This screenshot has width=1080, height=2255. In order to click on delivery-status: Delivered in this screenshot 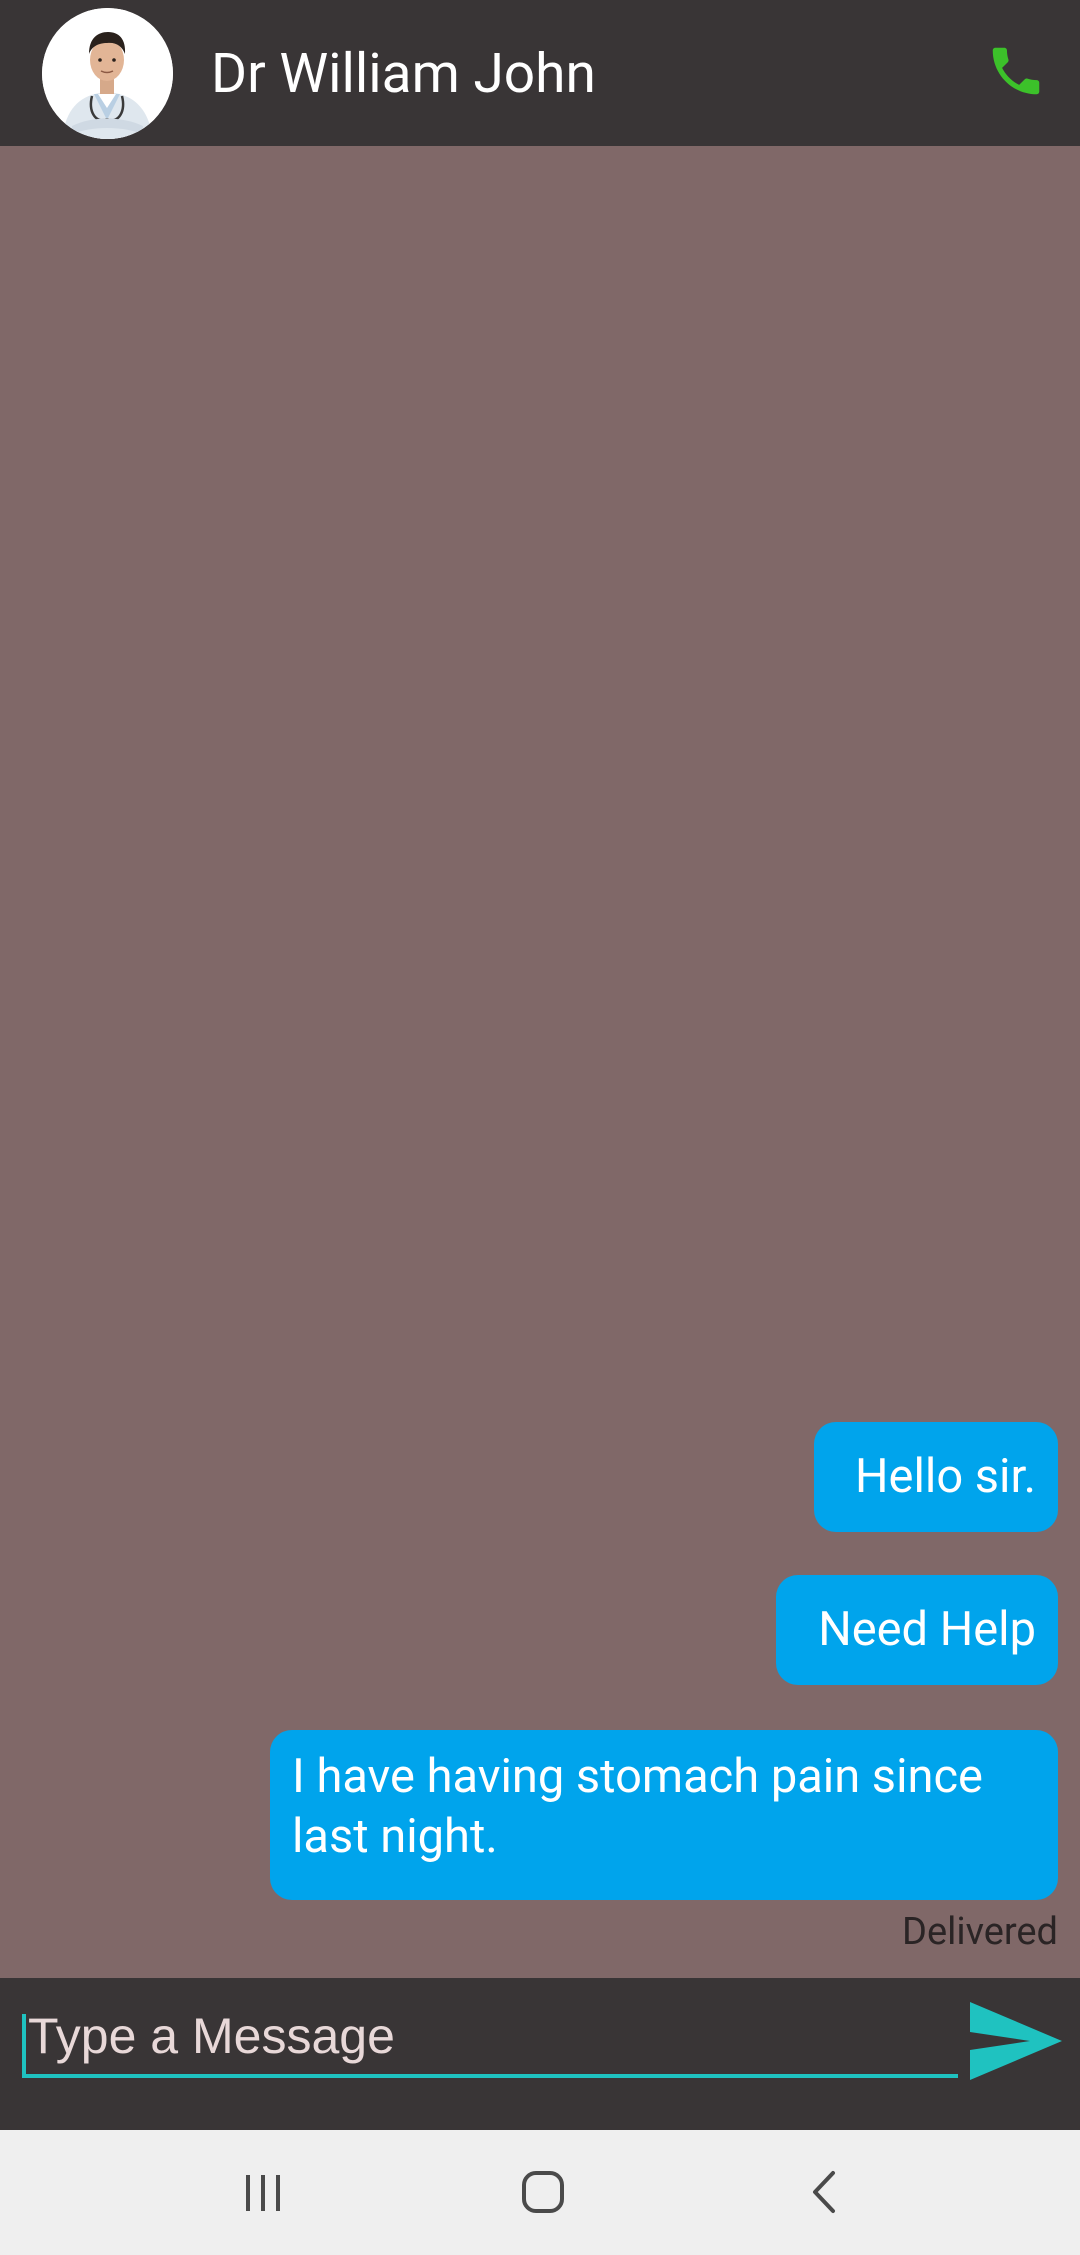, I will do `click(980, 1932)`.